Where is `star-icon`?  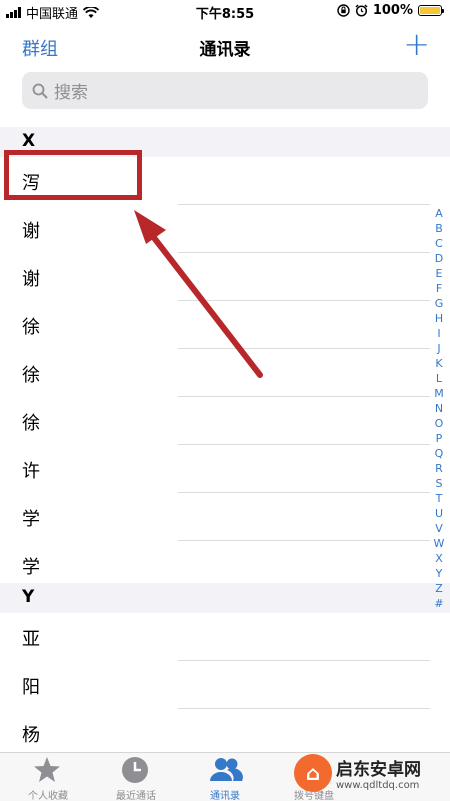
star-icon is located at coordinates (47, 769).